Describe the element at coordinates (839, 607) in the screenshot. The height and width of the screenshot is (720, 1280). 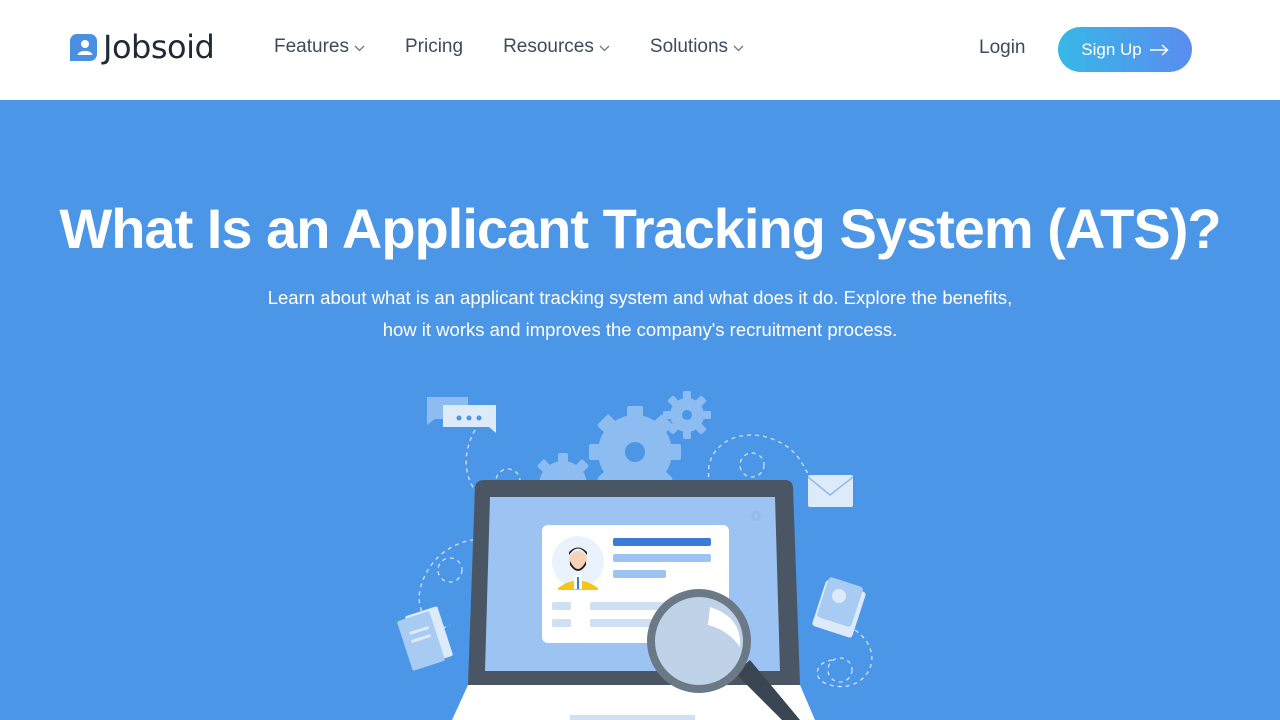
I see `photo-icon` at that location.